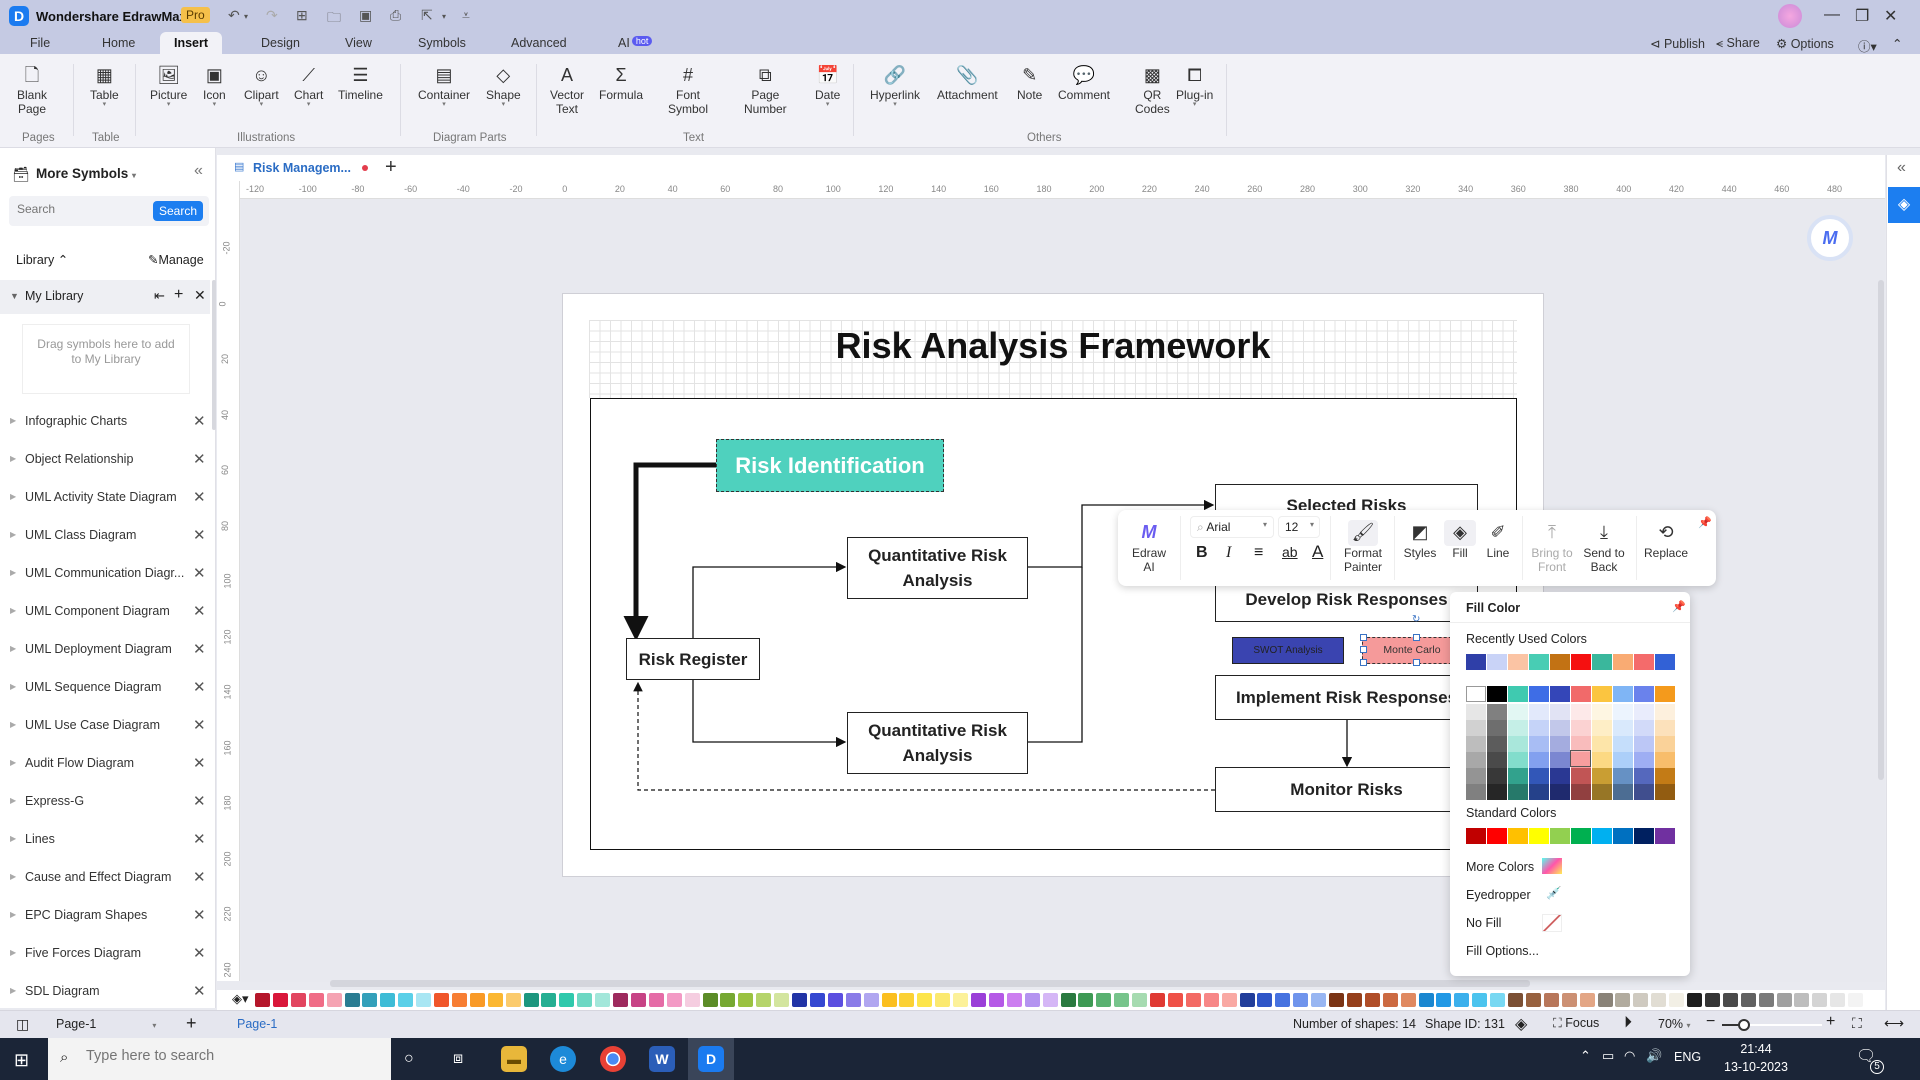  Describe the element at coordinates (246, 16) in the screenshot. I see `undo-dropdown-icon: ▾` at that location.